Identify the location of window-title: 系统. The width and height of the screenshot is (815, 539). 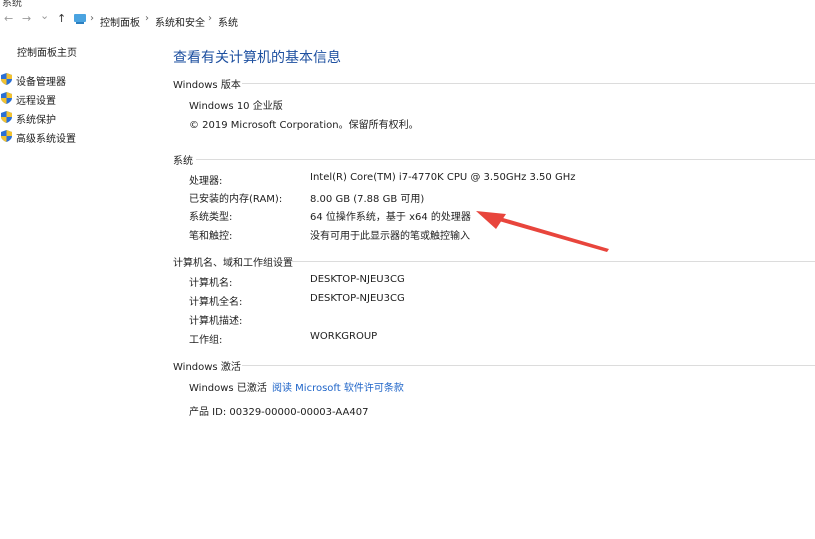
(12, 4).